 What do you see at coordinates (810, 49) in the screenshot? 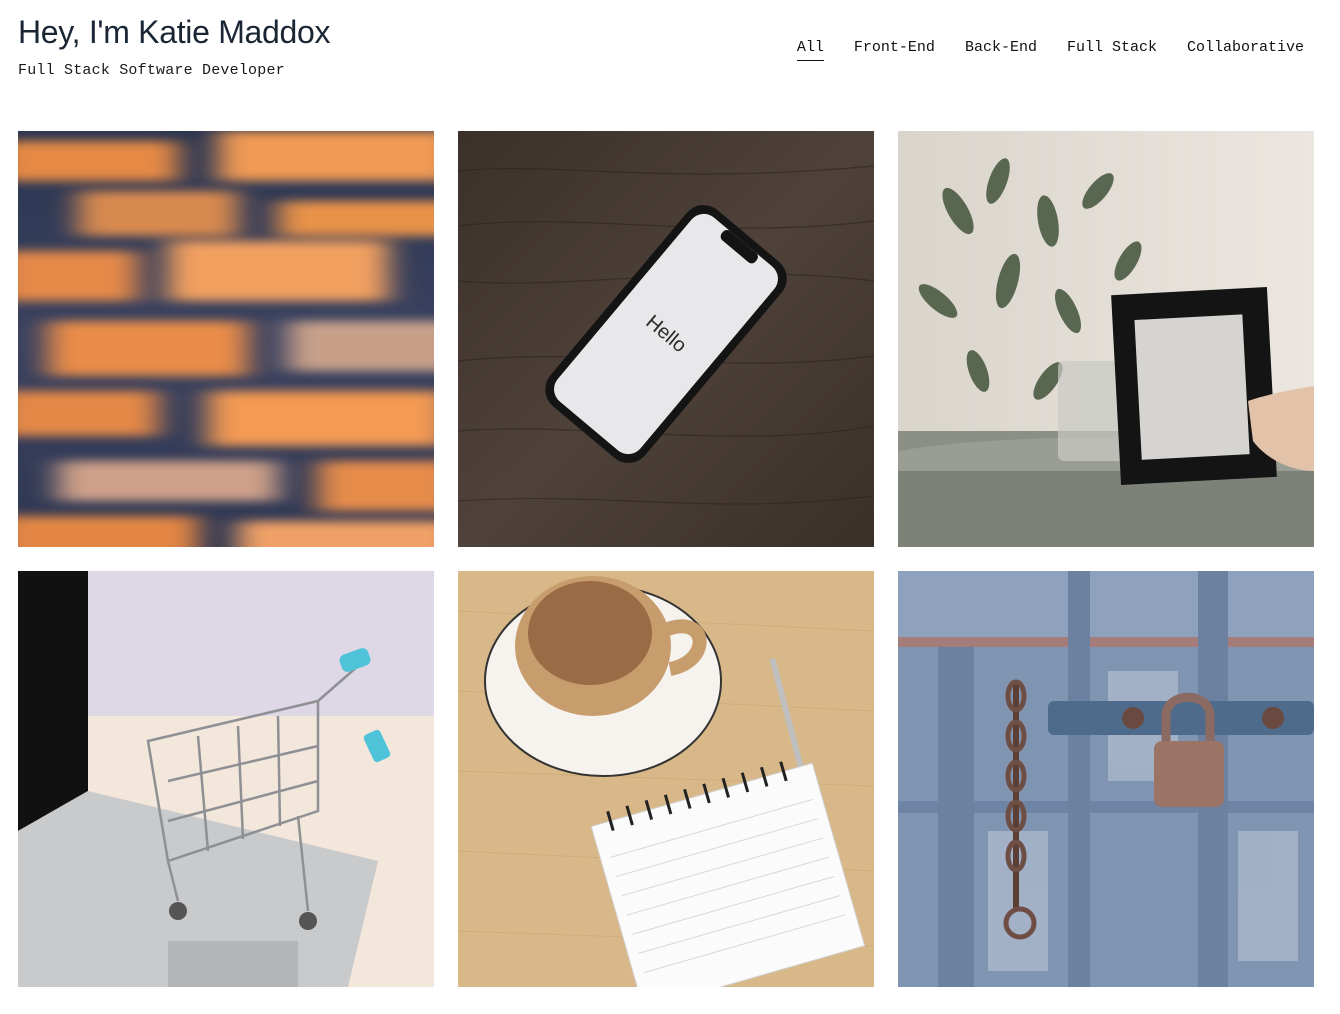
I see `filter-all: All` at bounding box center [810, 49].